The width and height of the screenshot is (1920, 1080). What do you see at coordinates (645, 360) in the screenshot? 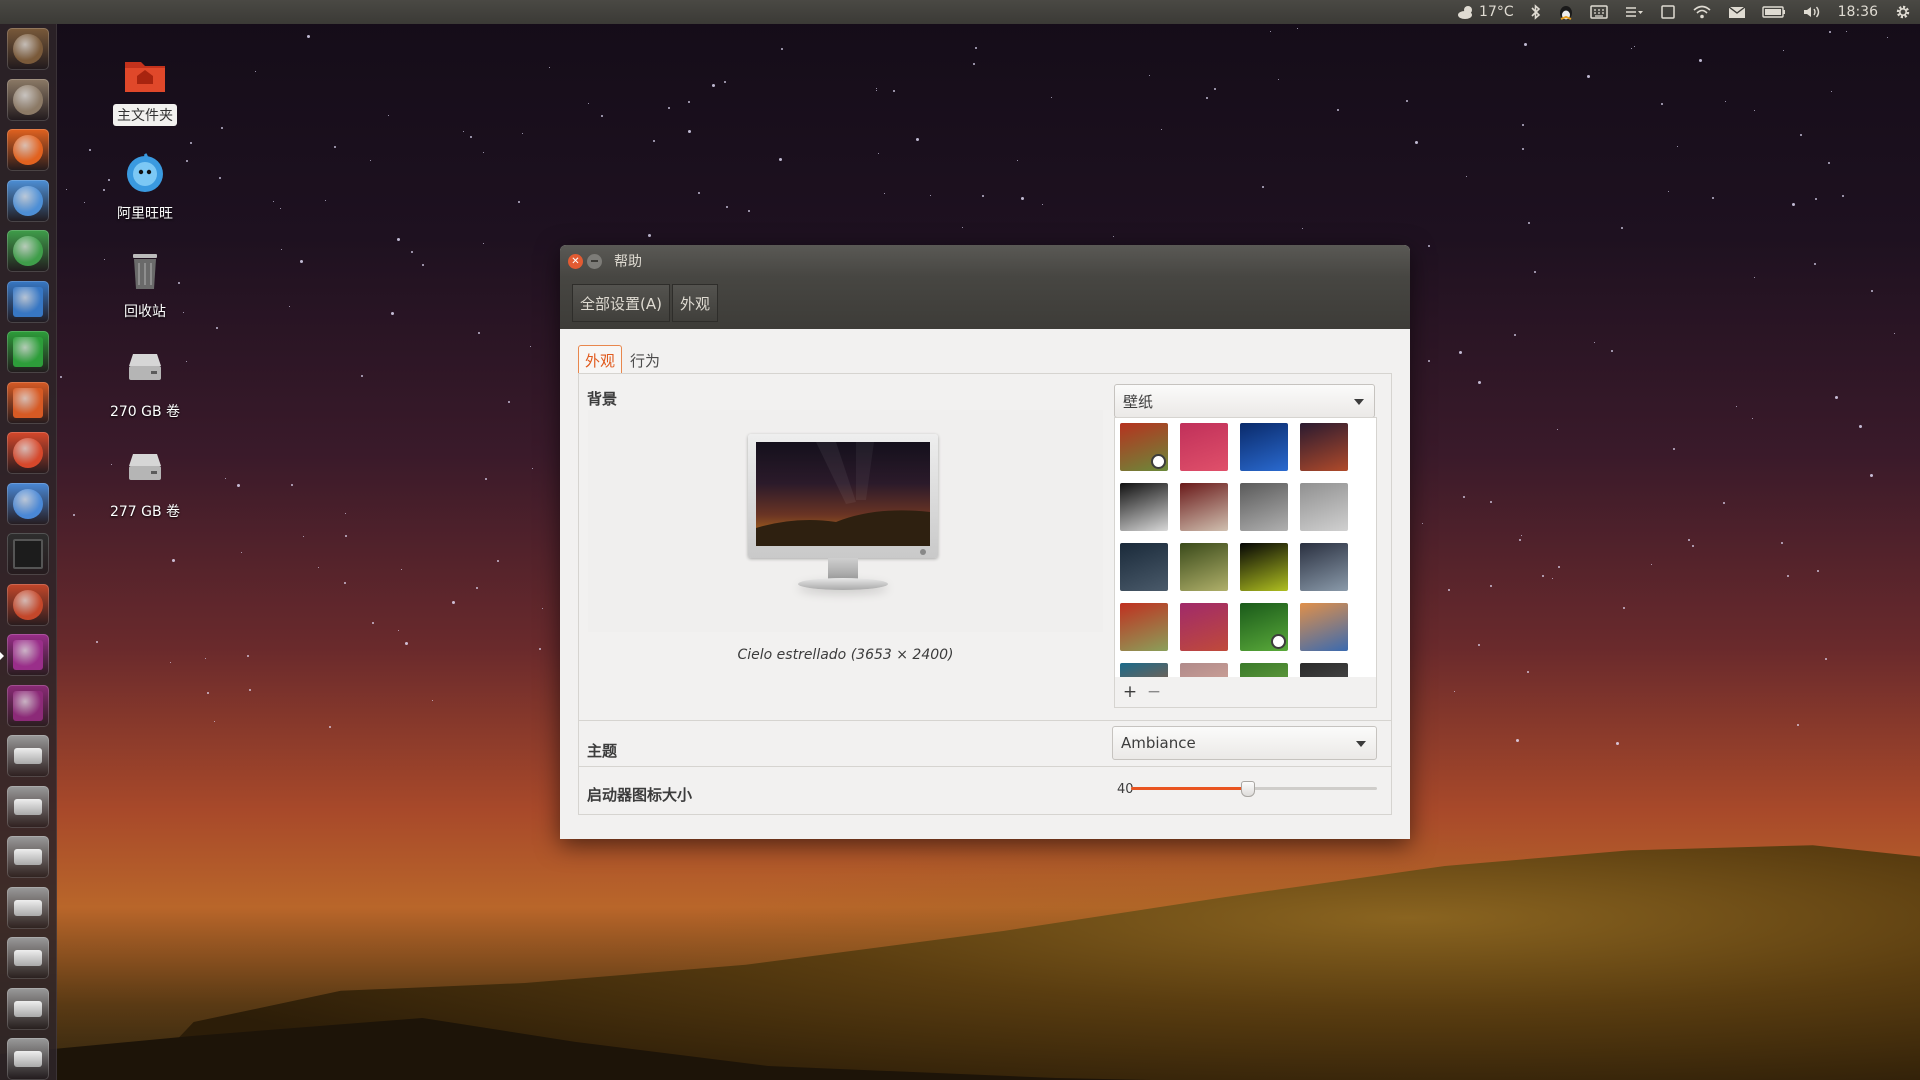
I see `tab-behavior: 行为` at bounding box center [645, 360].